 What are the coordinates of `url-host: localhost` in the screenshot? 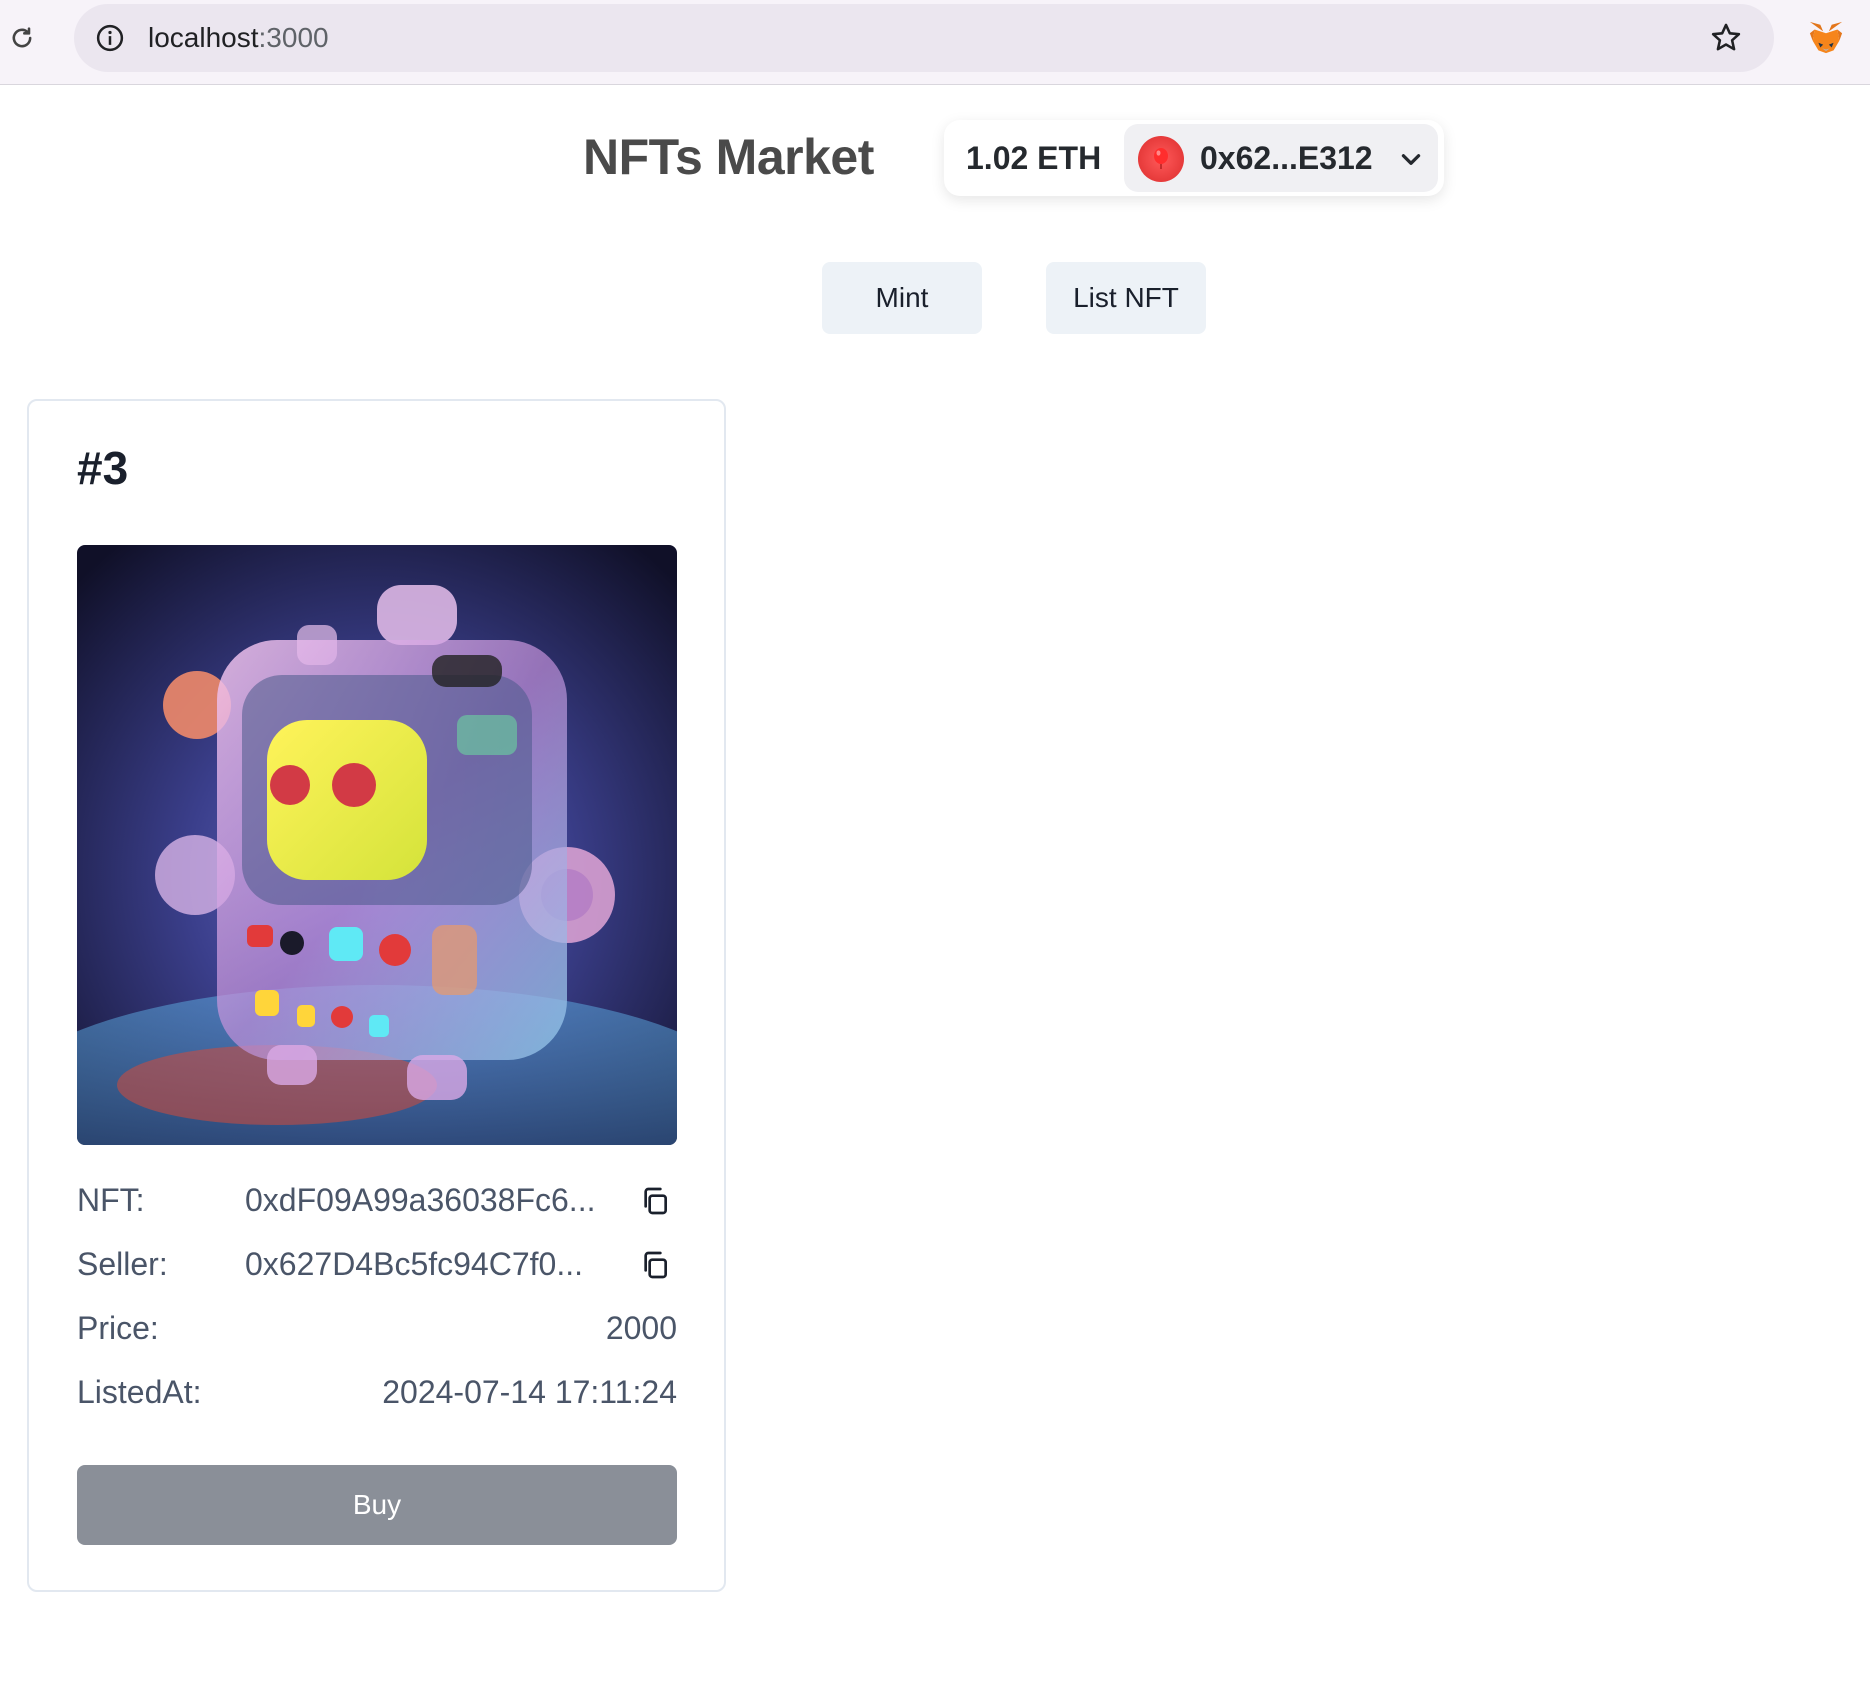 It's located at (203, 37).